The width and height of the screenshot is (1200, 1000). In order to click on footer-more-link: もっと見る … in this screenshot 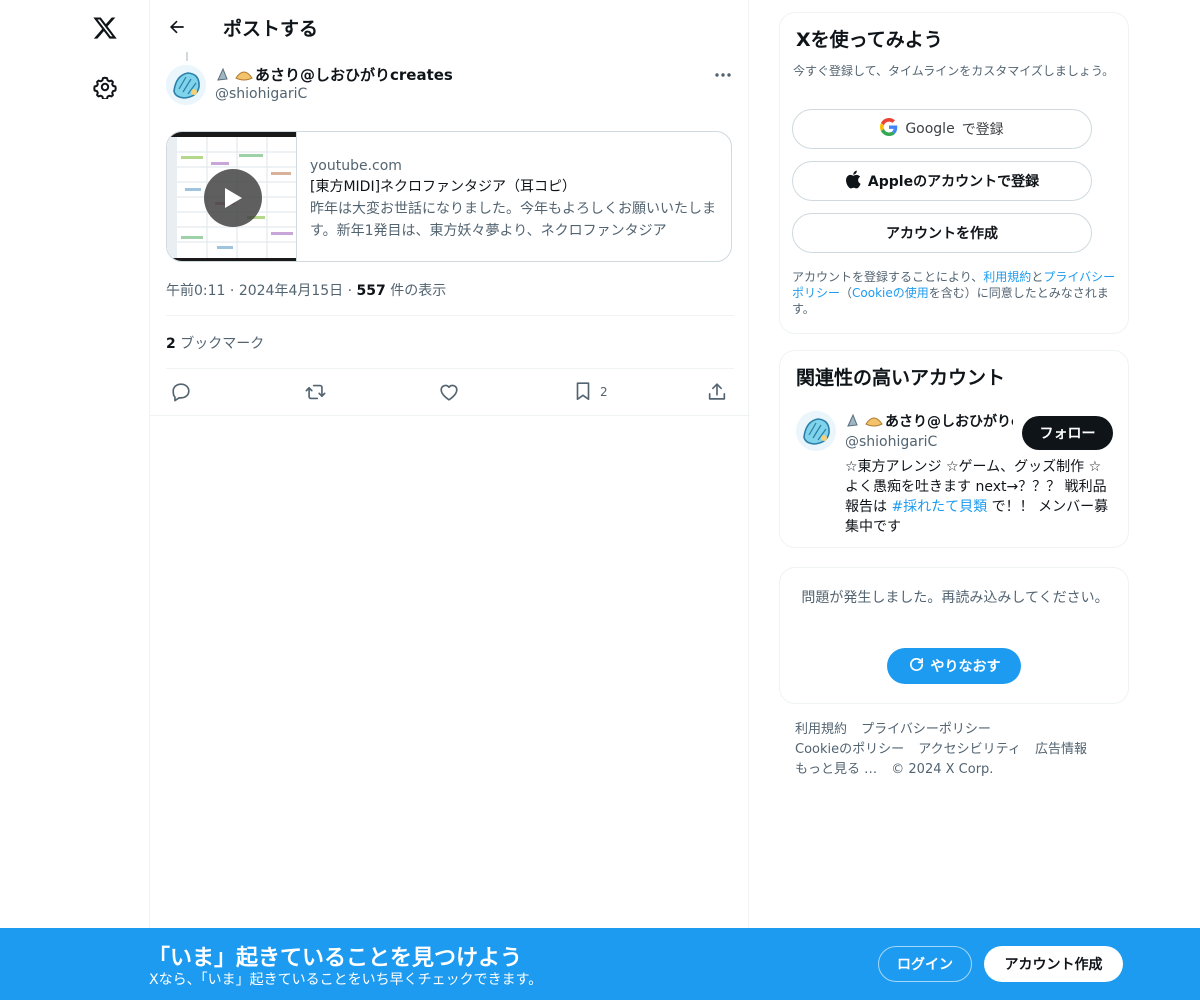, I will do `click(836, 769)`.